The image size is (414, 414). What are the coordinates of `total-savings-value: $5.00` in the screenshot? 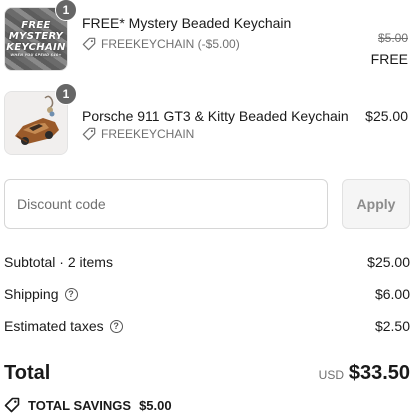 It's located at (155, 405).